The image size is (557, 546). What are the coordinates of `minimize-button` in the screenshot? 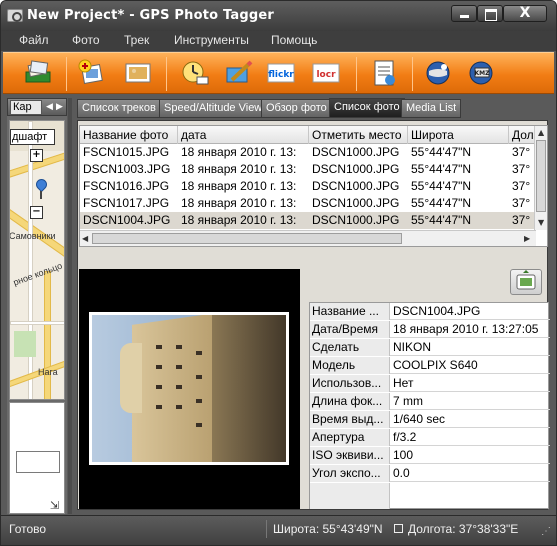 It's located at (464, 13).